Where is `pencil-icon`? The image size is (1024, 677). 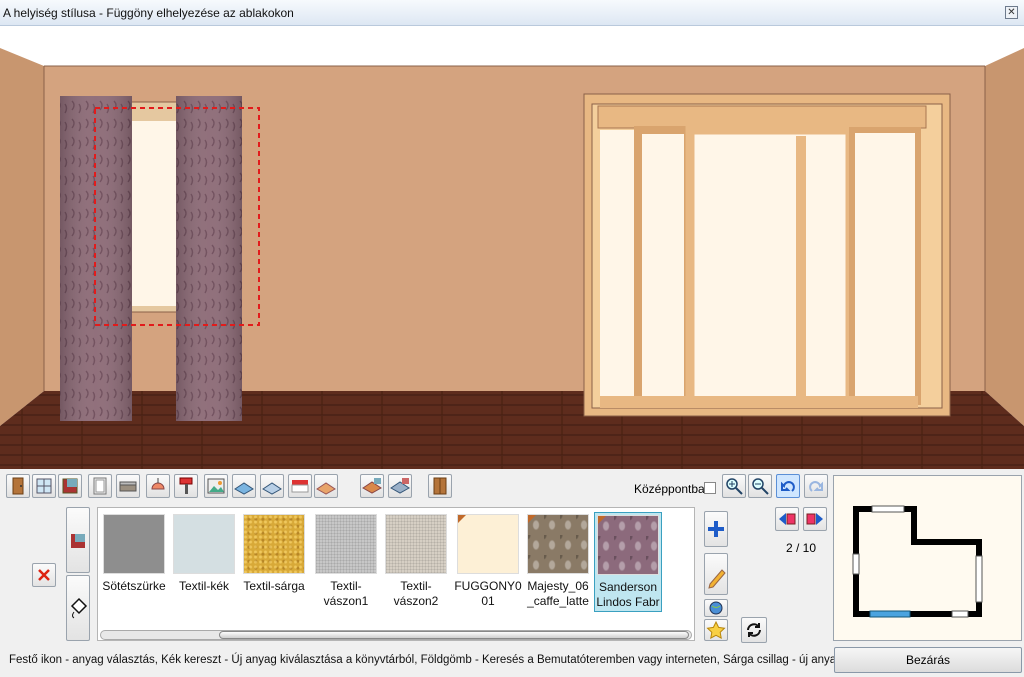 pencil-icon is located at coordinates (716, 574).